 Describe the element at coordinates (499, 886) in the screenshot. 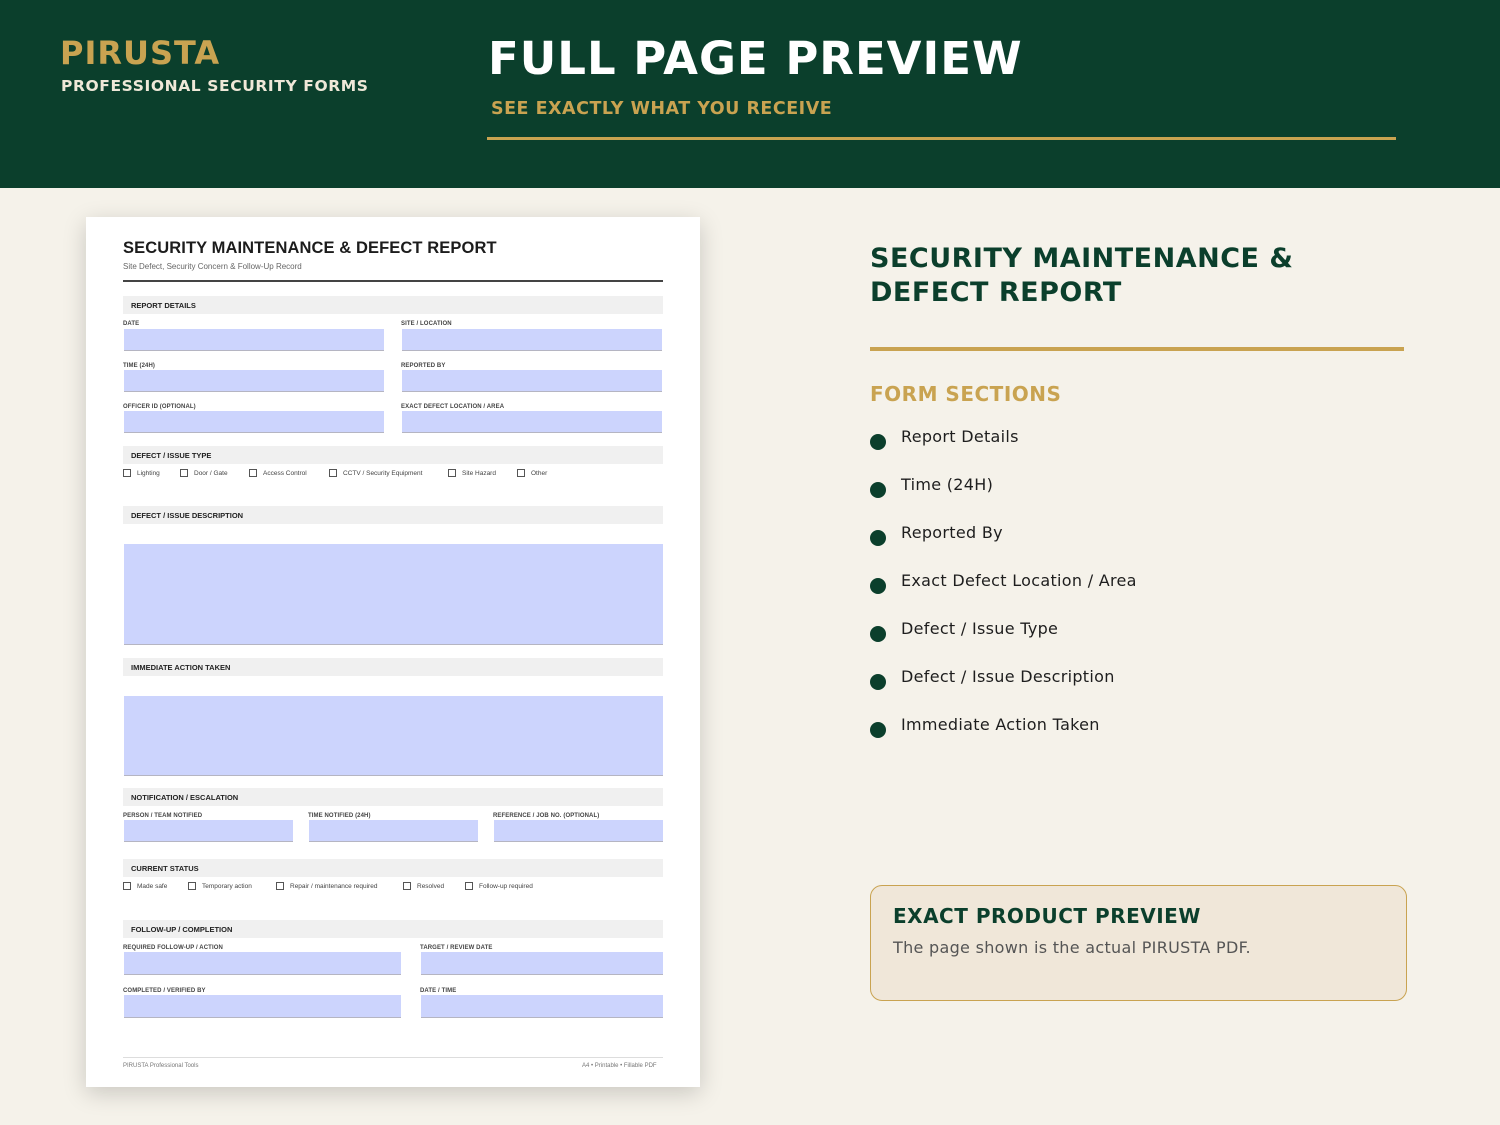

I see `checkbox-follow-up-required: Follow-up required` at that location.